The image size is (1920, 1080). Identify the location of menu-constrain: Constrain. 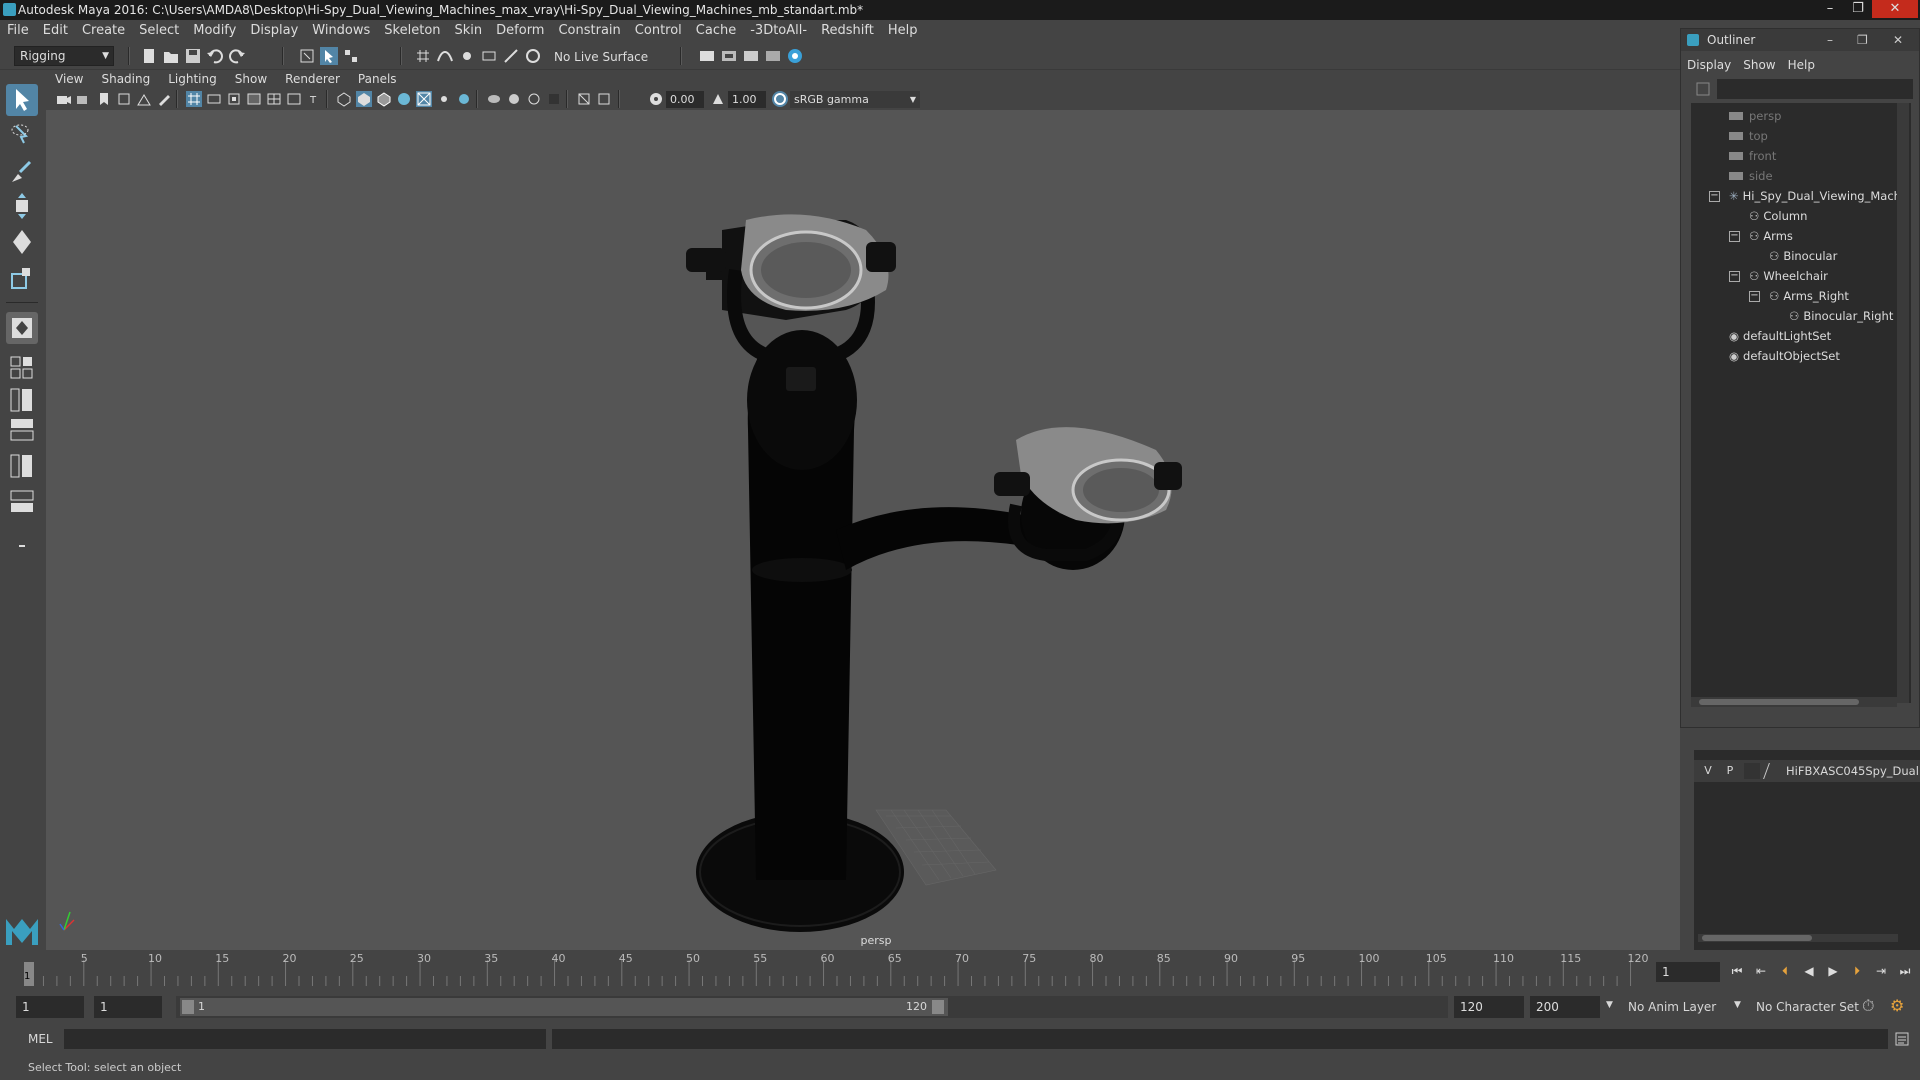
(589, 31).